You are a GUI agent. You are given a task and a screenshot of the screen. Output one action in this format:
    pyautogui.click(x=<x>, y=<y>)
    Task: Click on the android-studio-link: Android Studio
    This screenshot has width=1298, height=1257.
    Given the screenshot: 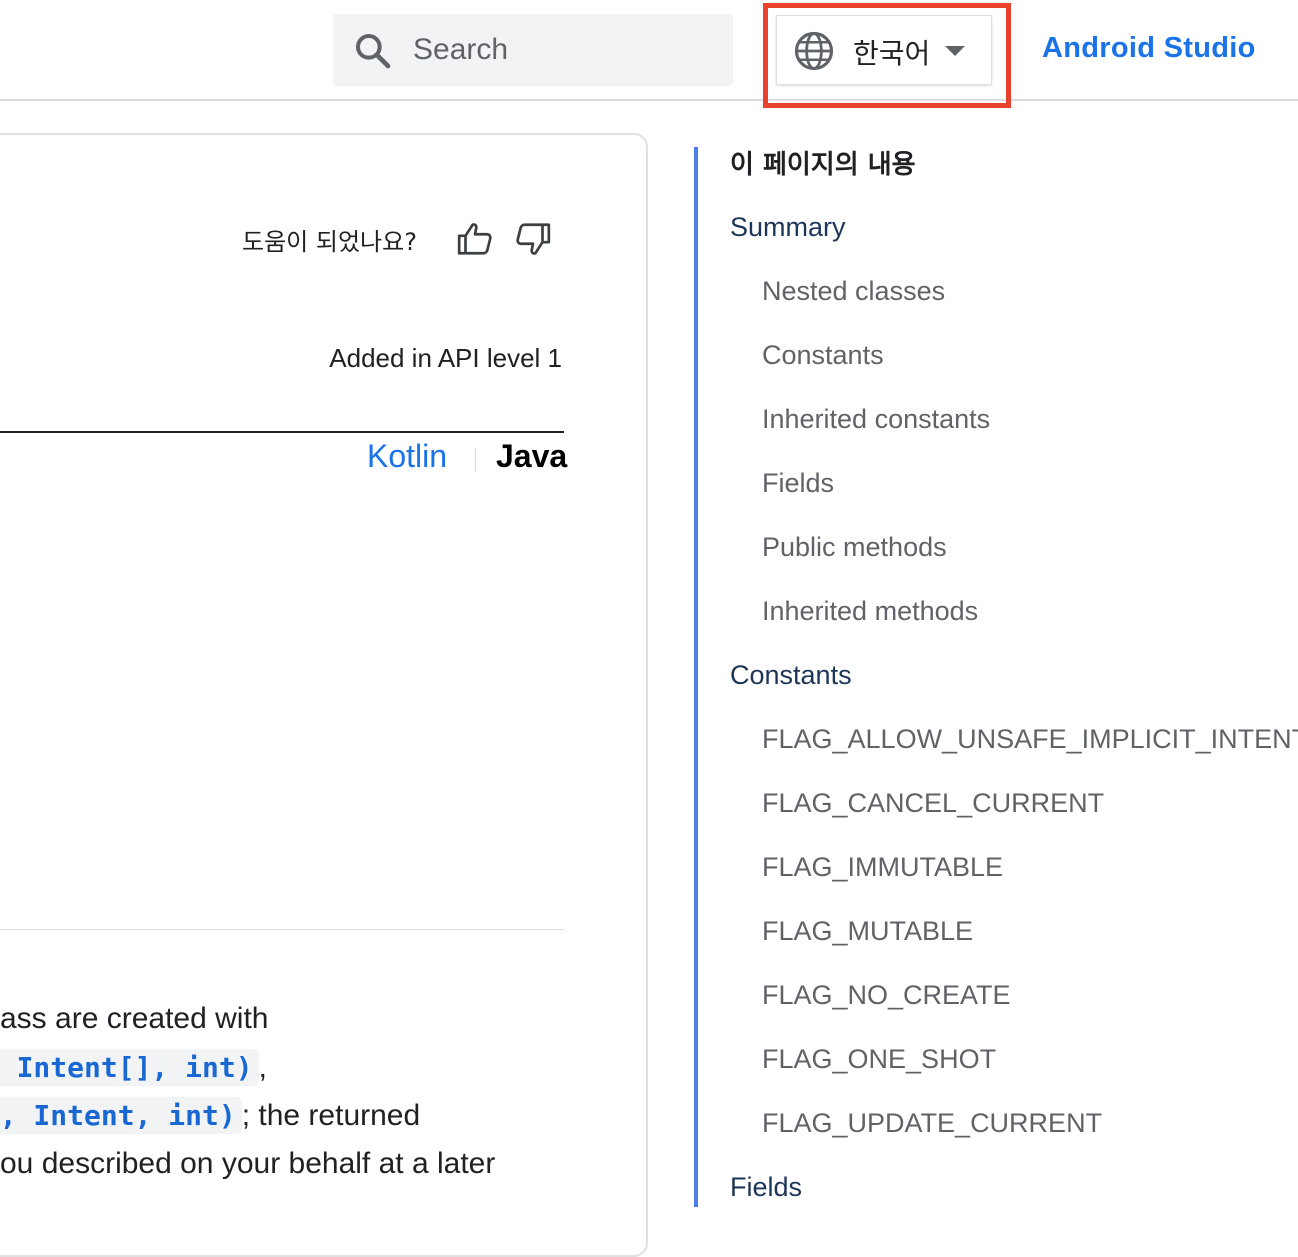 What is the action you would take?
    pyautogui.click(x=1149, y=48)
    